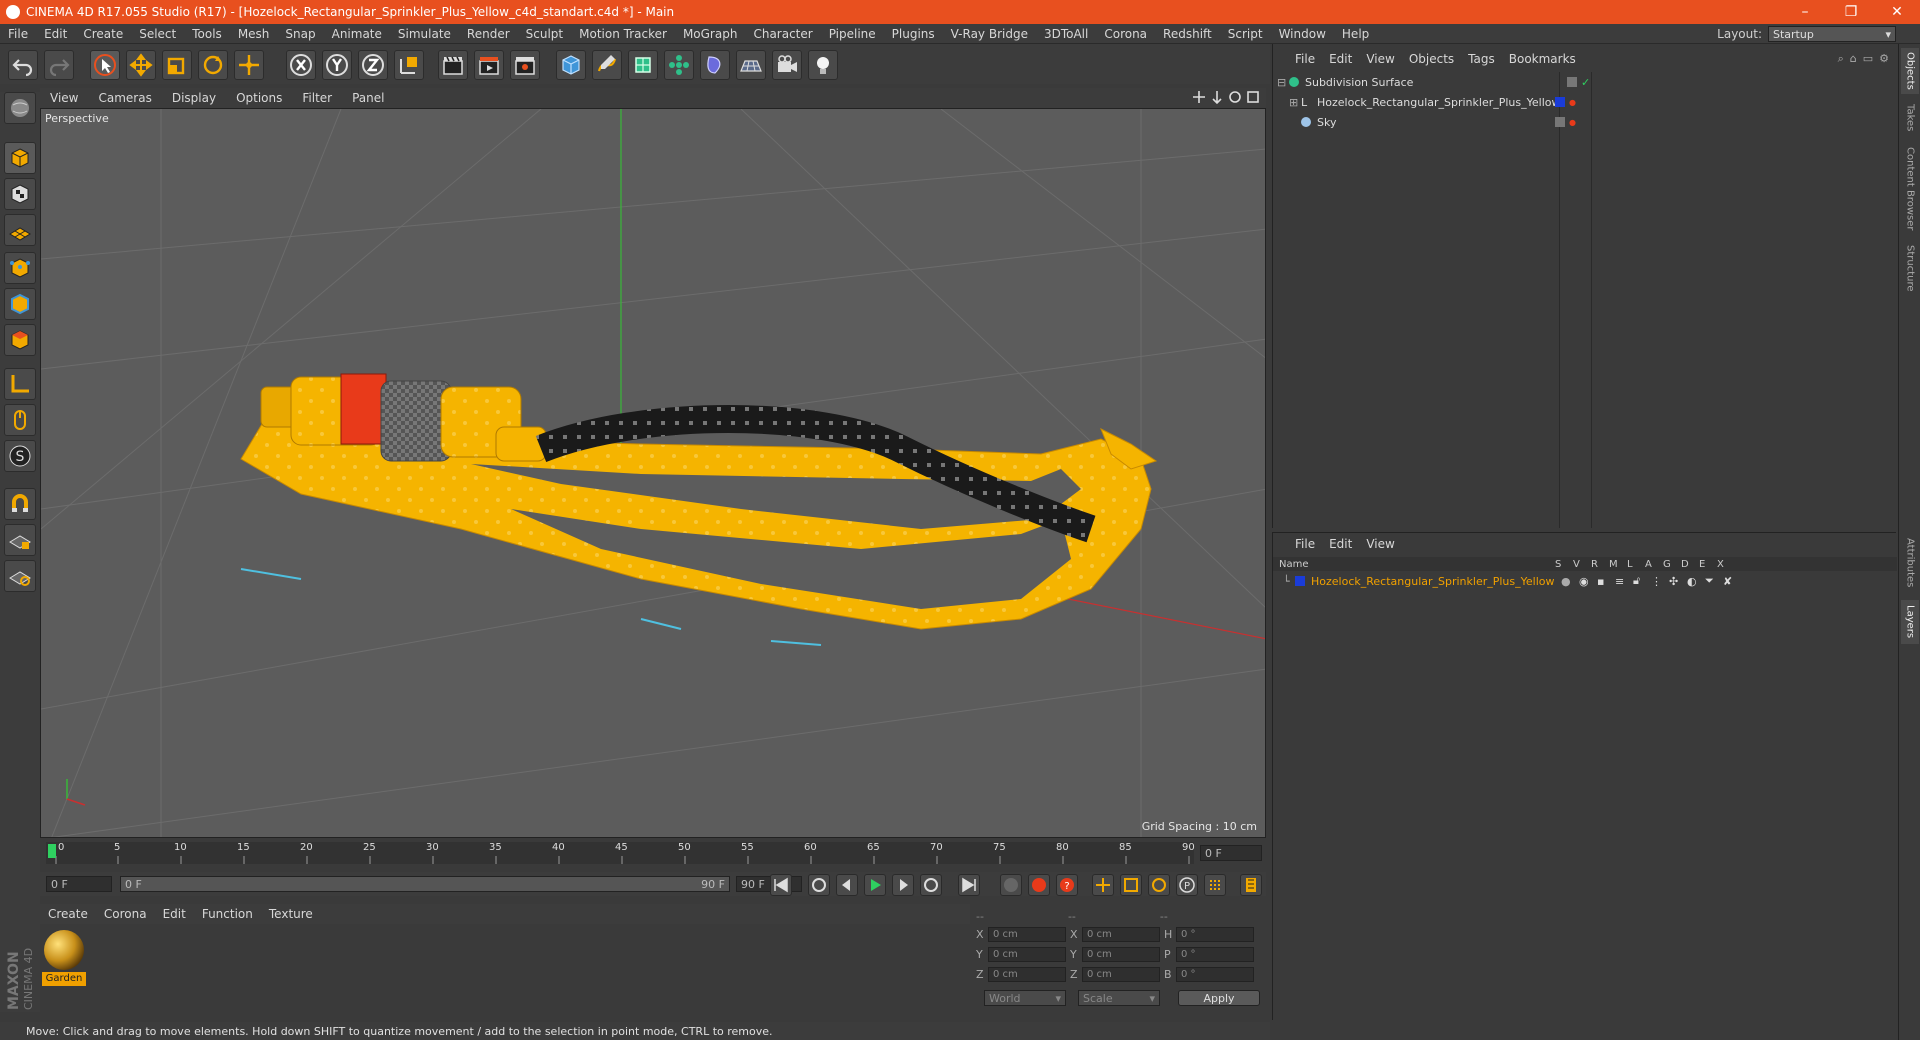 The image size is (1920, 1040). Describe the element at coordinates (1380, 544) in the screenshot. I see `lm-menu-view: View` at that location.